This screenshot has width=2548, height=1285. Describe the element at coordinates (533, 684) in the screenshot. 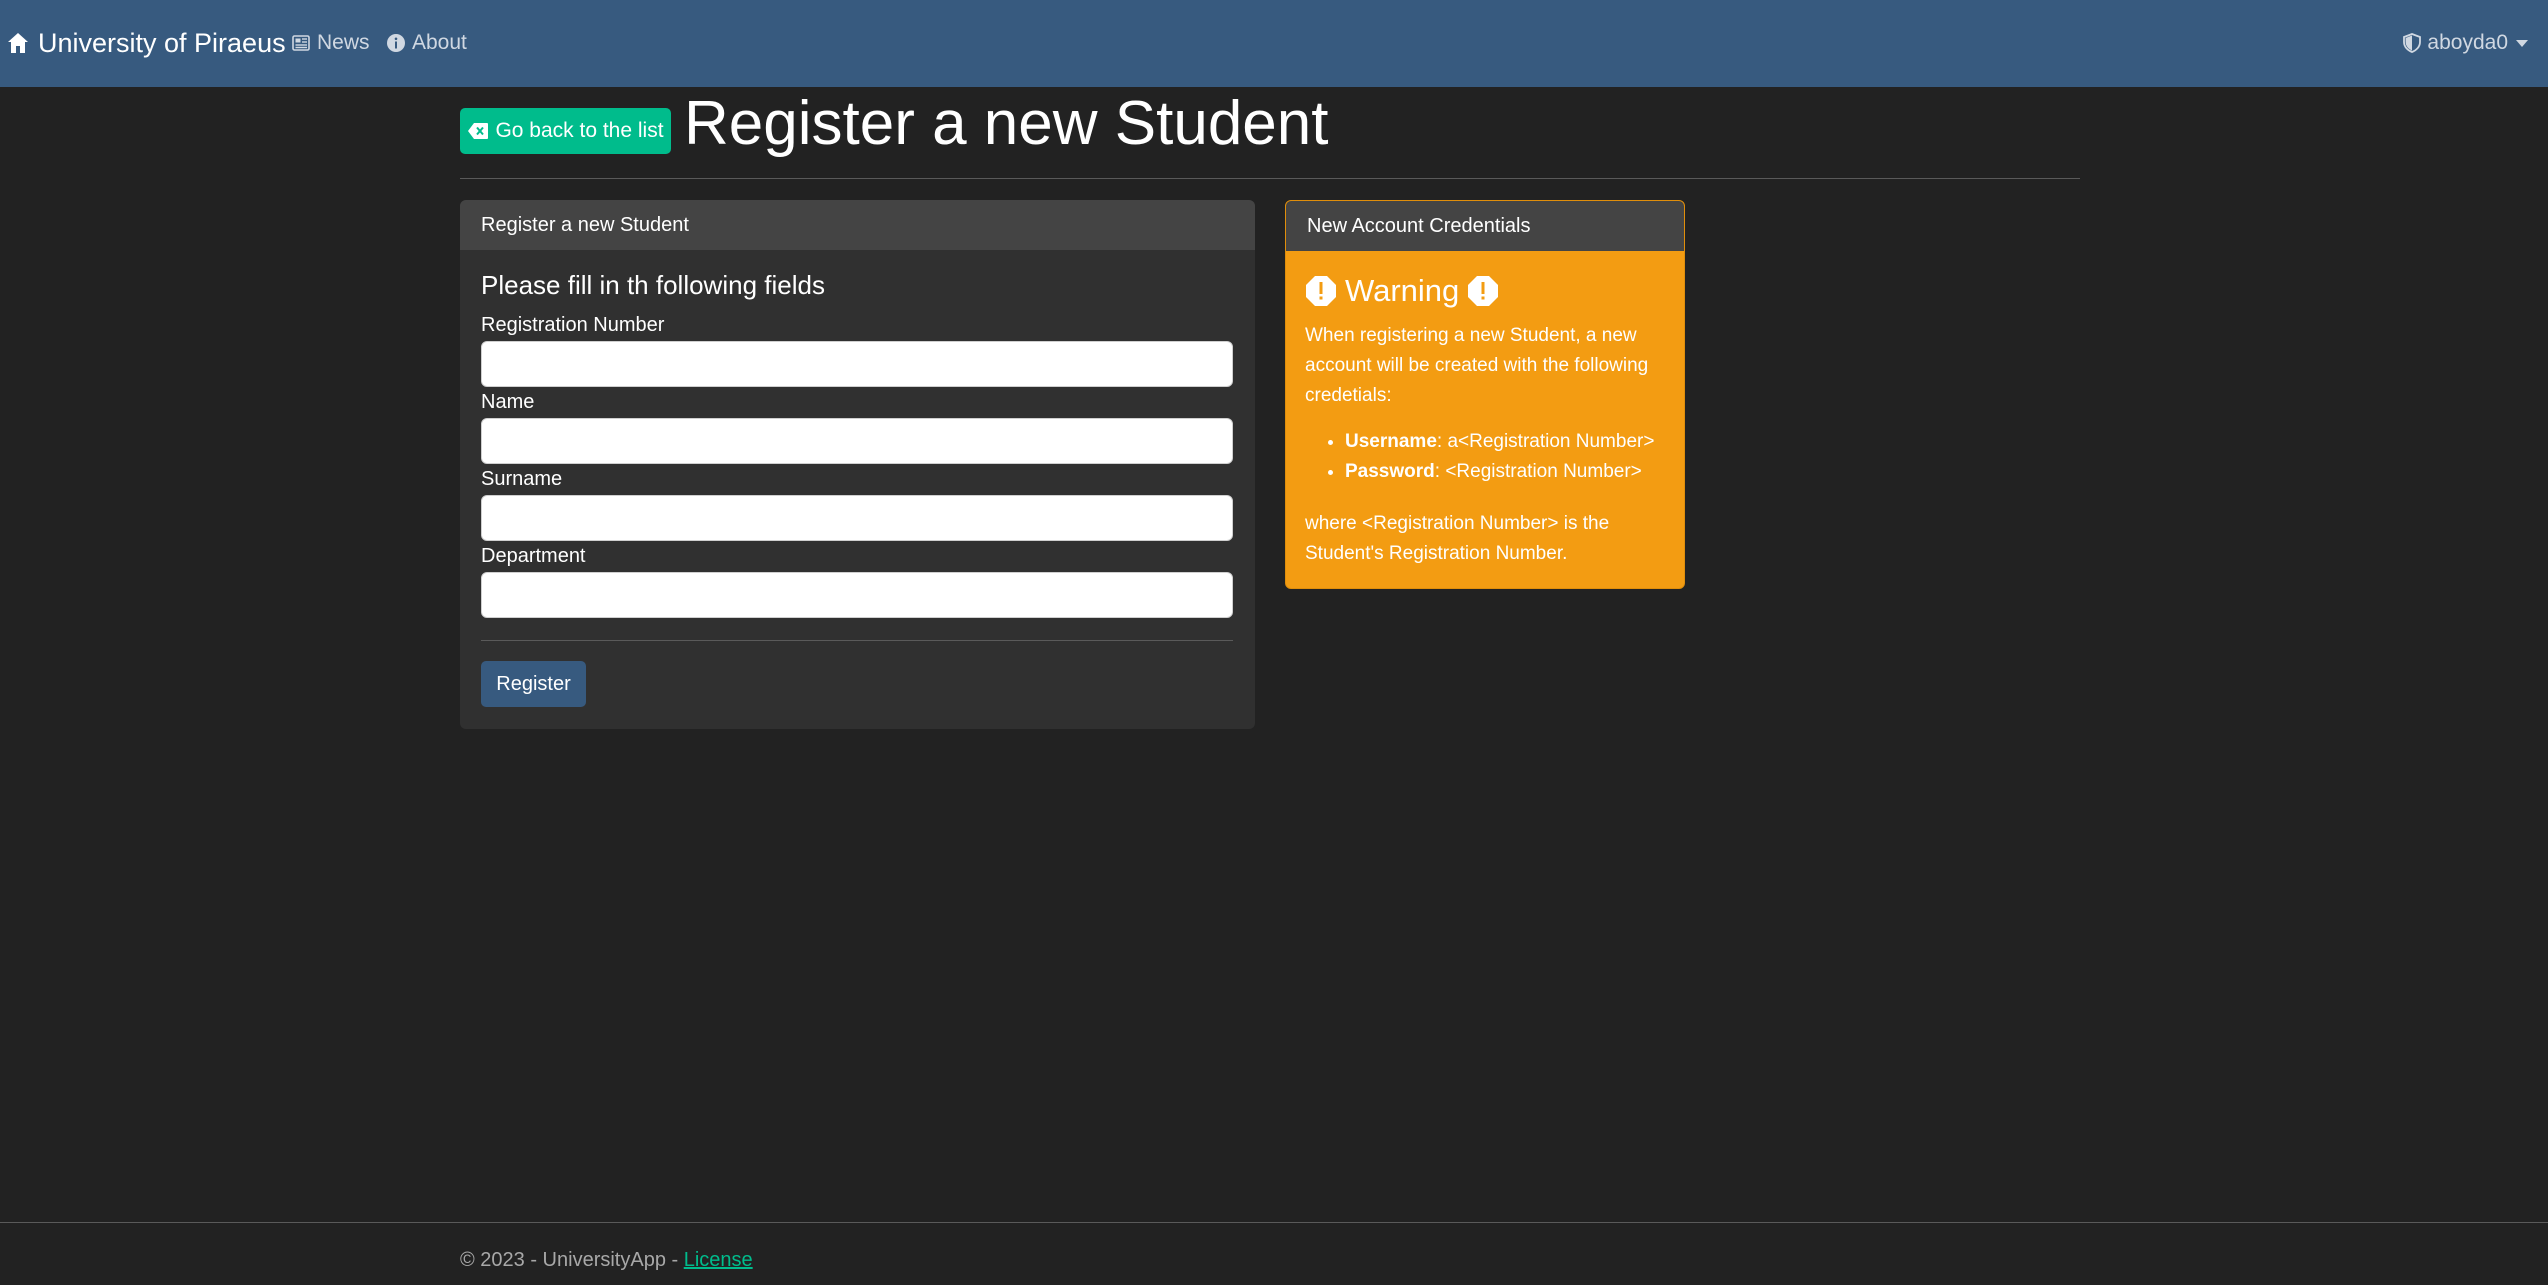

I see `register-button: Register` at that location.